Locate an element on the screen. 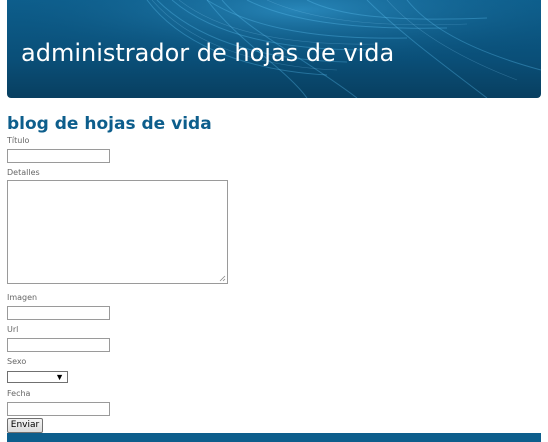 The width and height of the screenshot is (548, 442). imagen-input is located at coordinates (58, 313).